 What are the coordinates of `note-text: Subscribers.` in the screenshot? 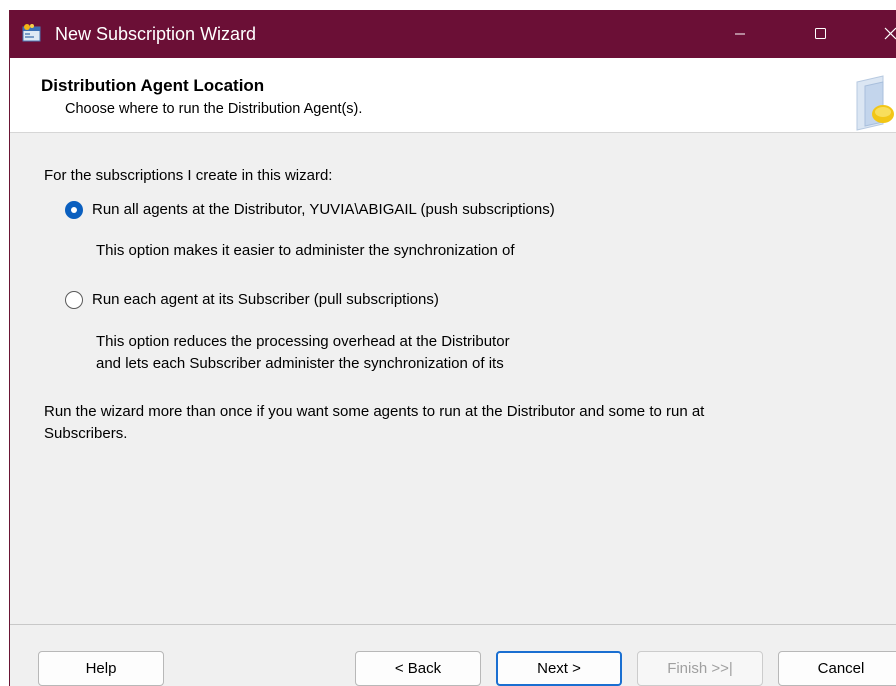 It's located at (86, 433).